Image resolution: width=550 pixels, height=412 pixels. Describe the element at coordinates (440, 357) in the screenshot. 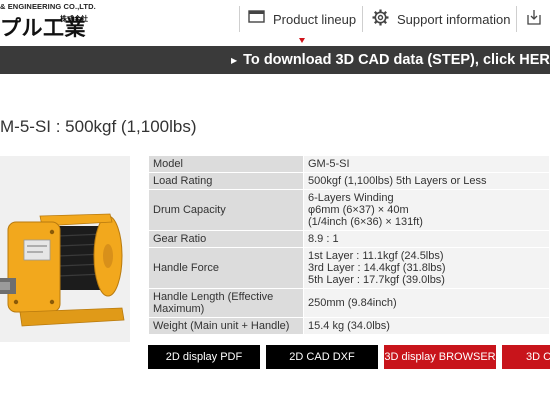

I see `3d-browser-button: 3D display BROWSER` at that location.